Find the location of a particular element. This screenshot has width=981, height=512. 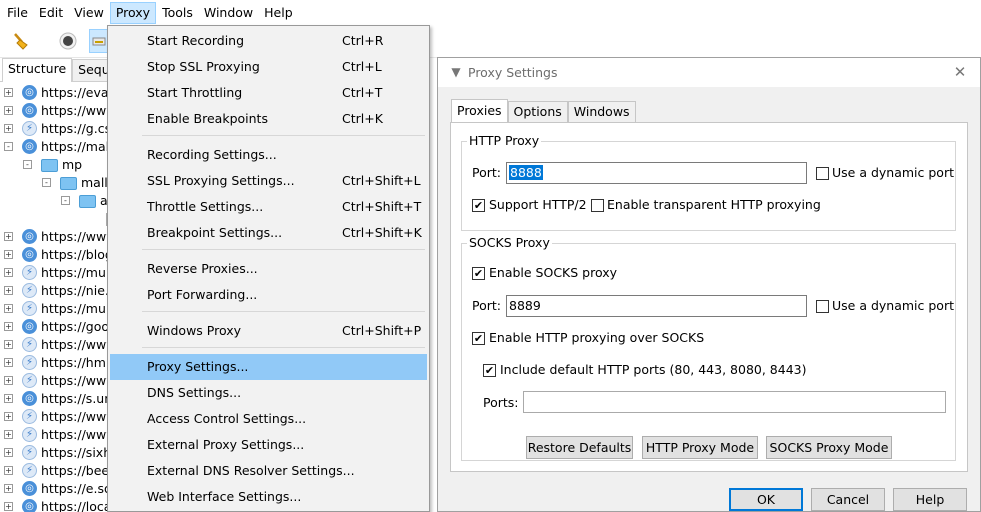

close-icon: ✕ is located at coordinates (960, 72).